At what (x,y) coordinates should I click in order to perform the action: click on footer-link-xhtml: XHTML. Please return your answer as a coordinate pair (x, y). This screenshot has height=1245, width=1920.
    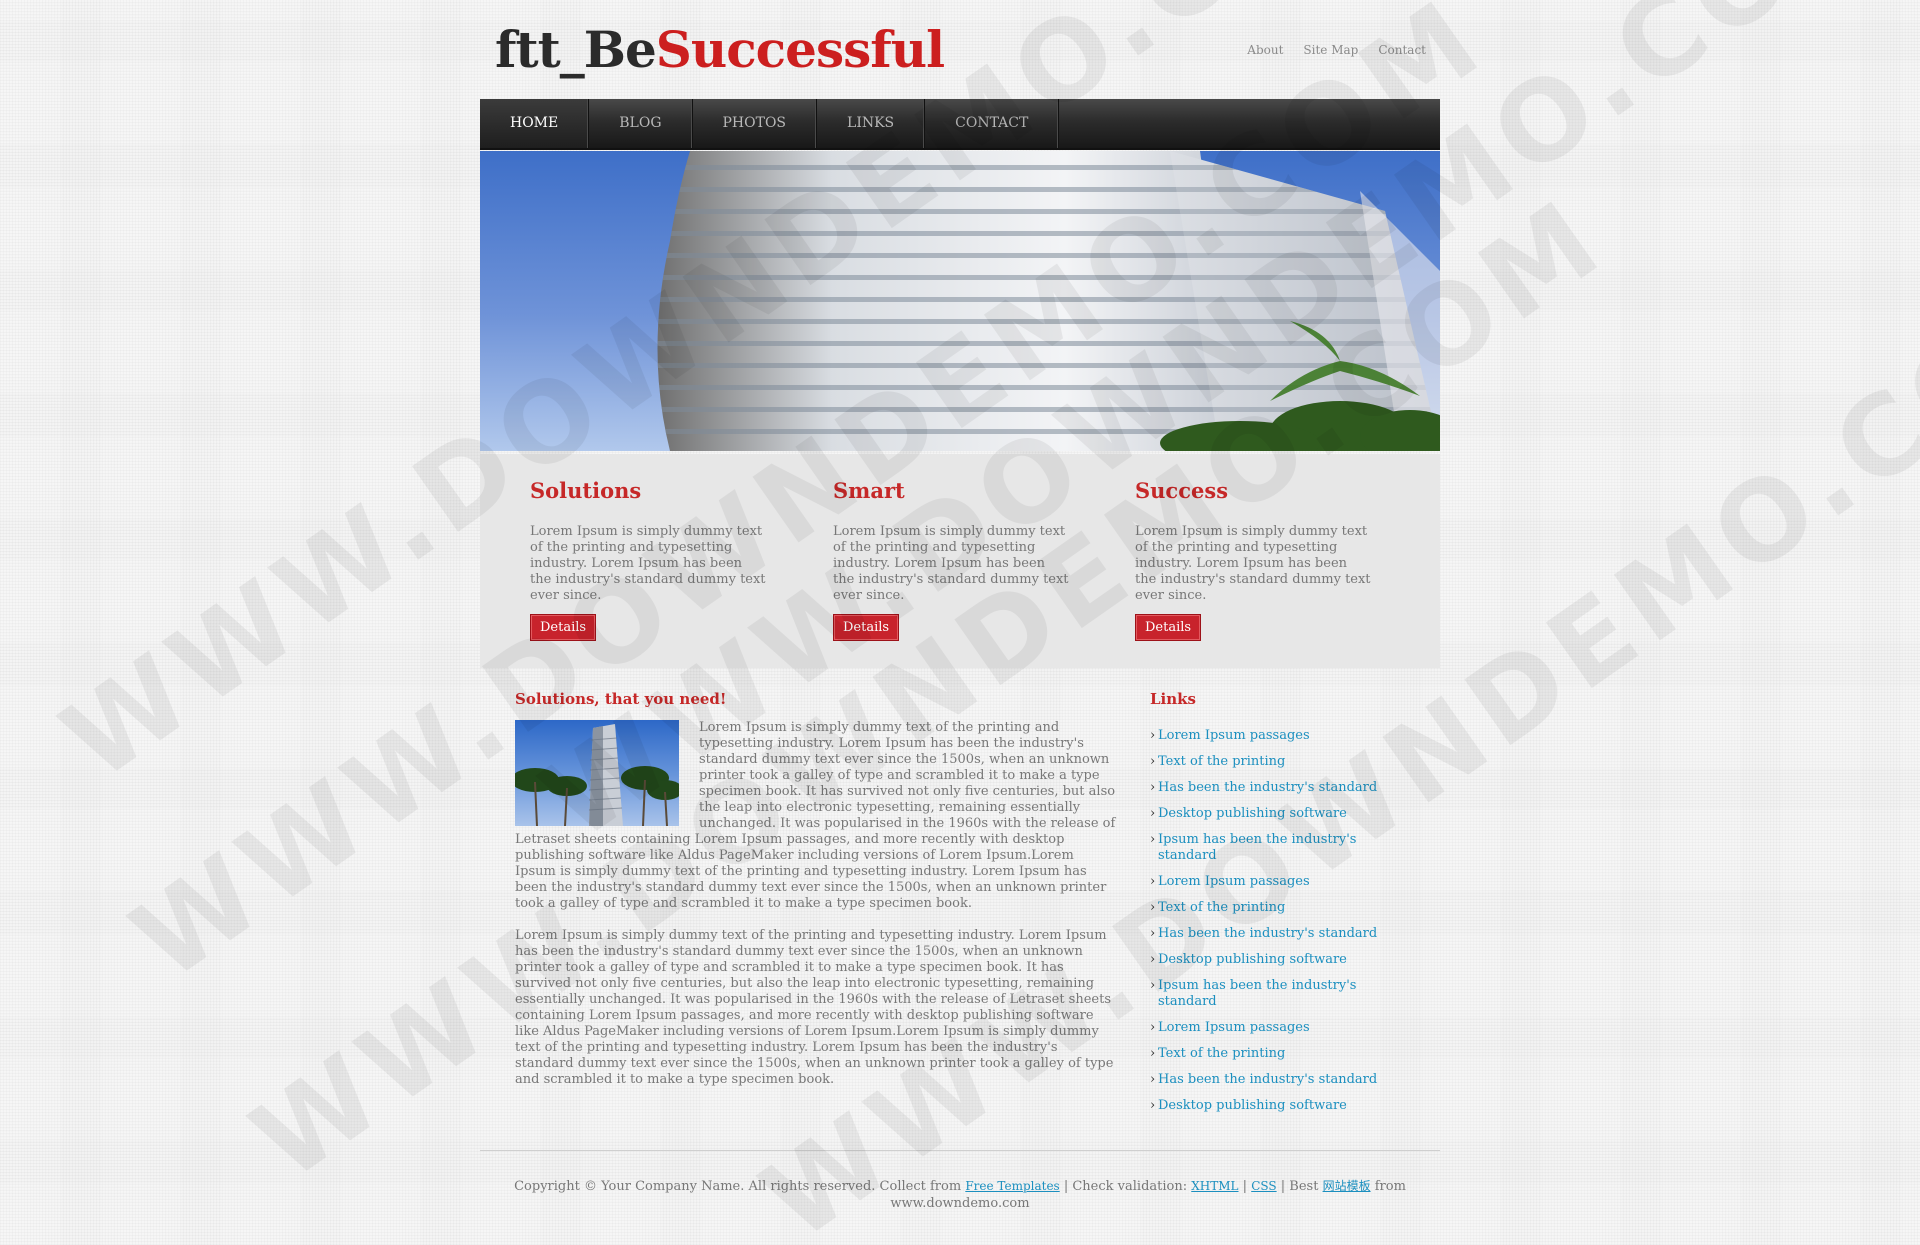
    Looking at the image, I should click on (1214, 1186).